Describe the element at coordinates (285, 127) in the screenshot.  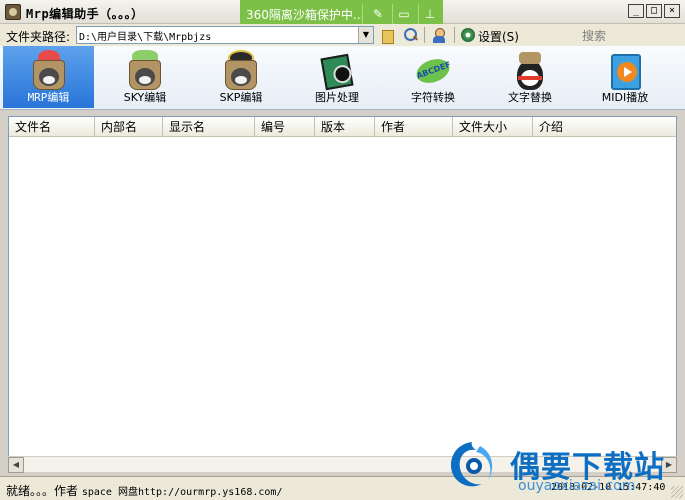
I see `column-header-number: 编号` at that location.